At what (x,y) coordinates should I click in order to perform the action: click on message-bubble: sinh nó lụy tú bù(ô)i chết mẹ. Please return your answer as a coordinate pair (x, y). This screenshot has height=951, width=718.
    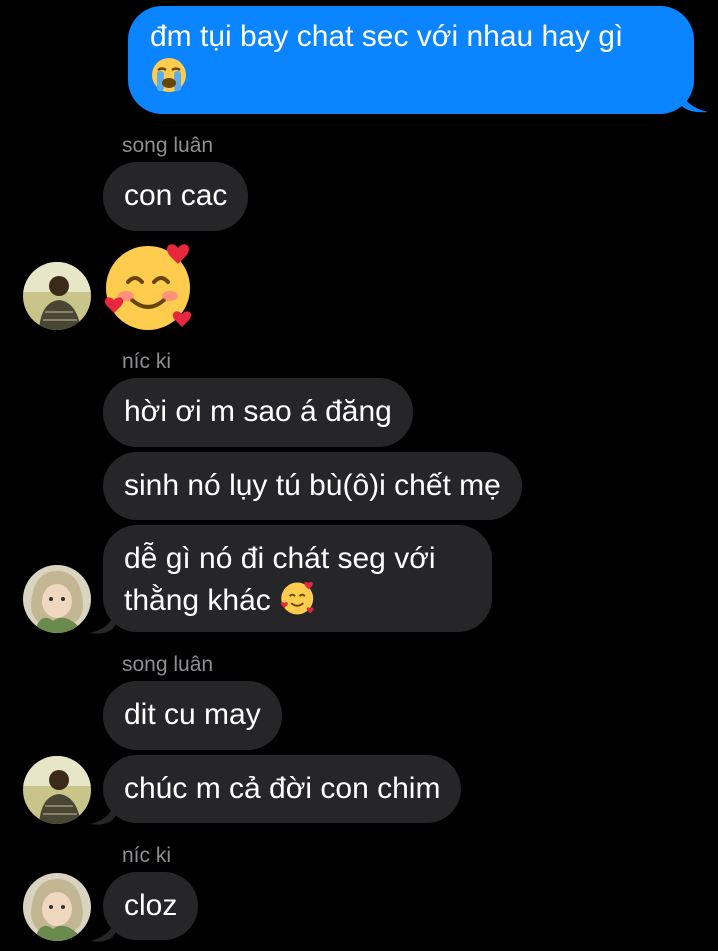
    Looking at the image, I should click on (312, 486).